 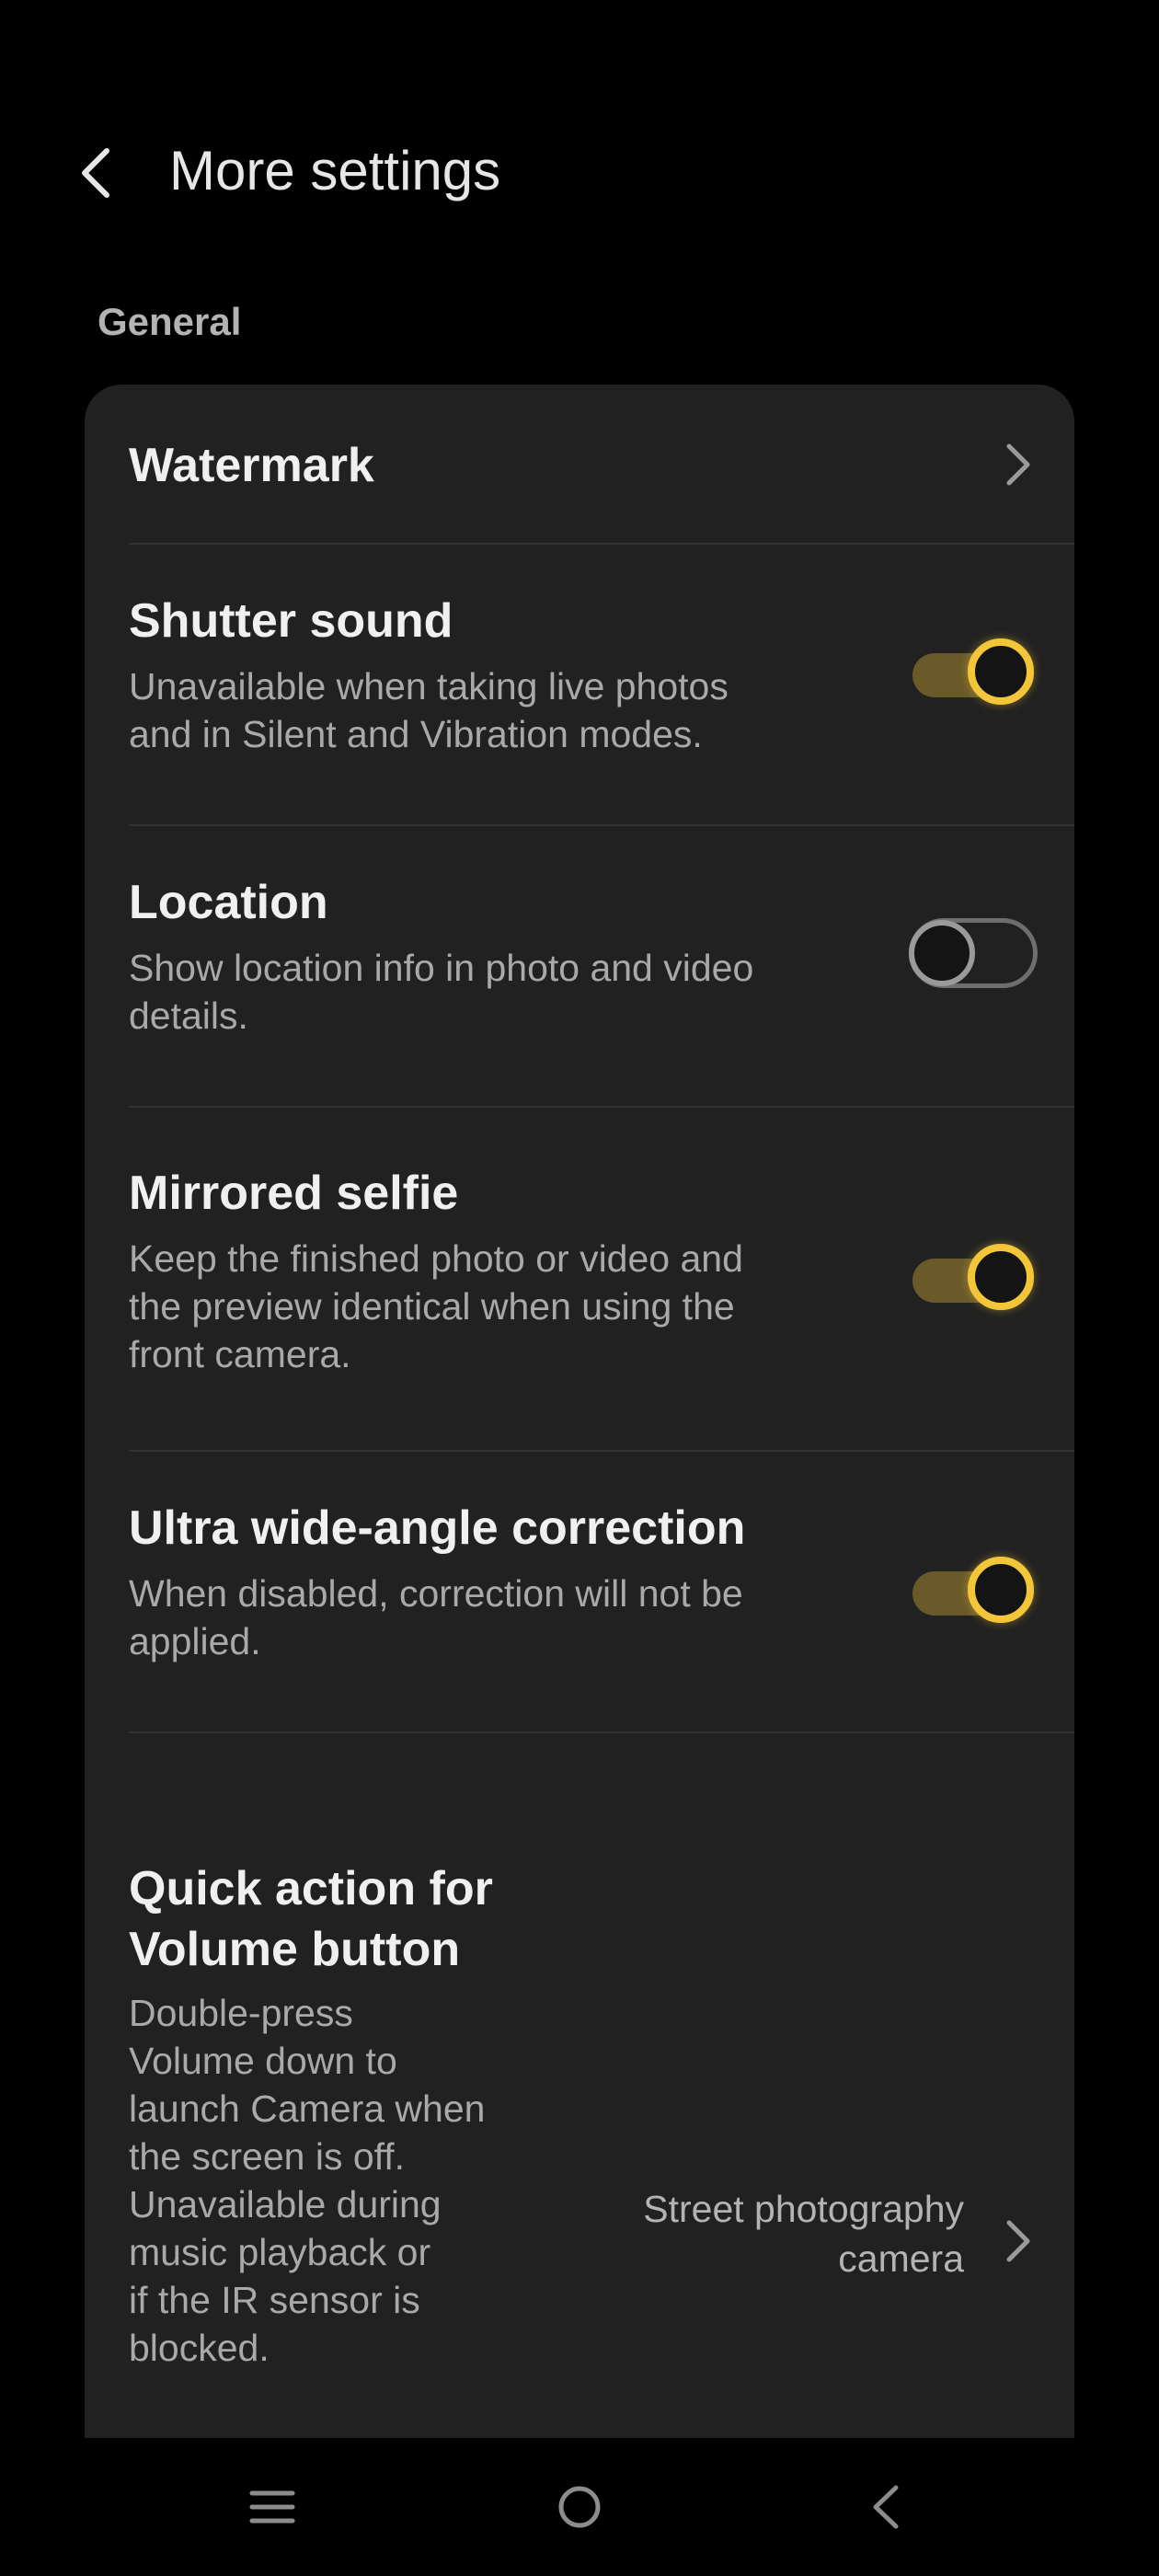 I want to click on mirrored-selfie-toggle, so click(x=973, y=1277).